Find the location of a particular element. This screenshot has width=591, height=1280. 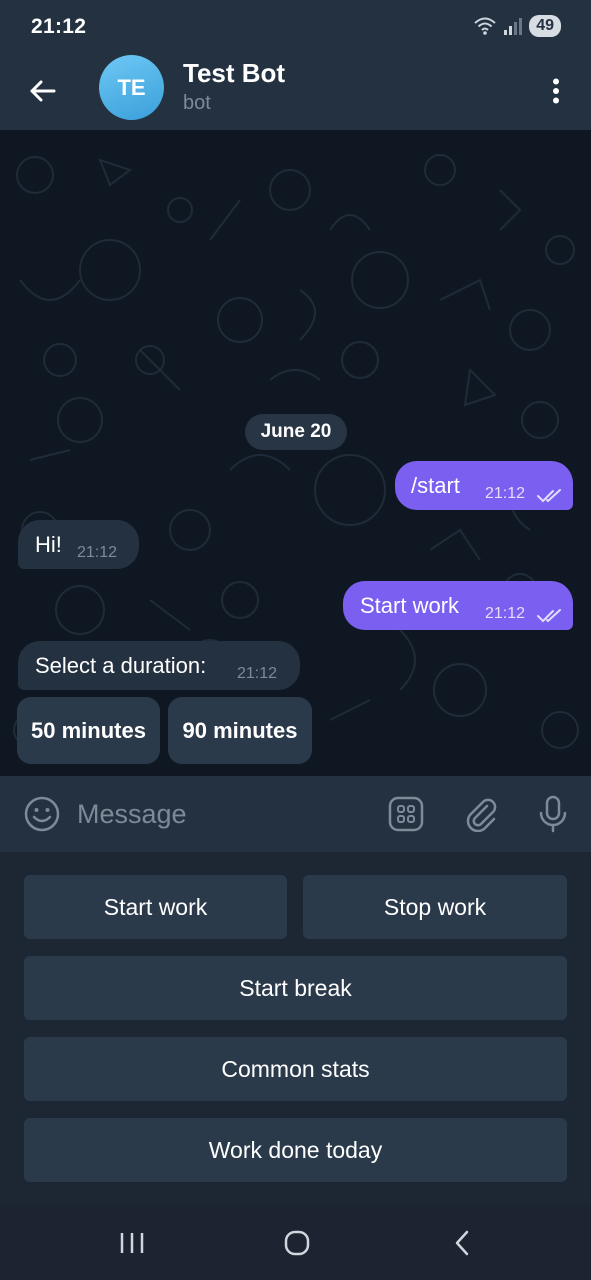

date-separator: June 20 is located at coordinates (296, 432).